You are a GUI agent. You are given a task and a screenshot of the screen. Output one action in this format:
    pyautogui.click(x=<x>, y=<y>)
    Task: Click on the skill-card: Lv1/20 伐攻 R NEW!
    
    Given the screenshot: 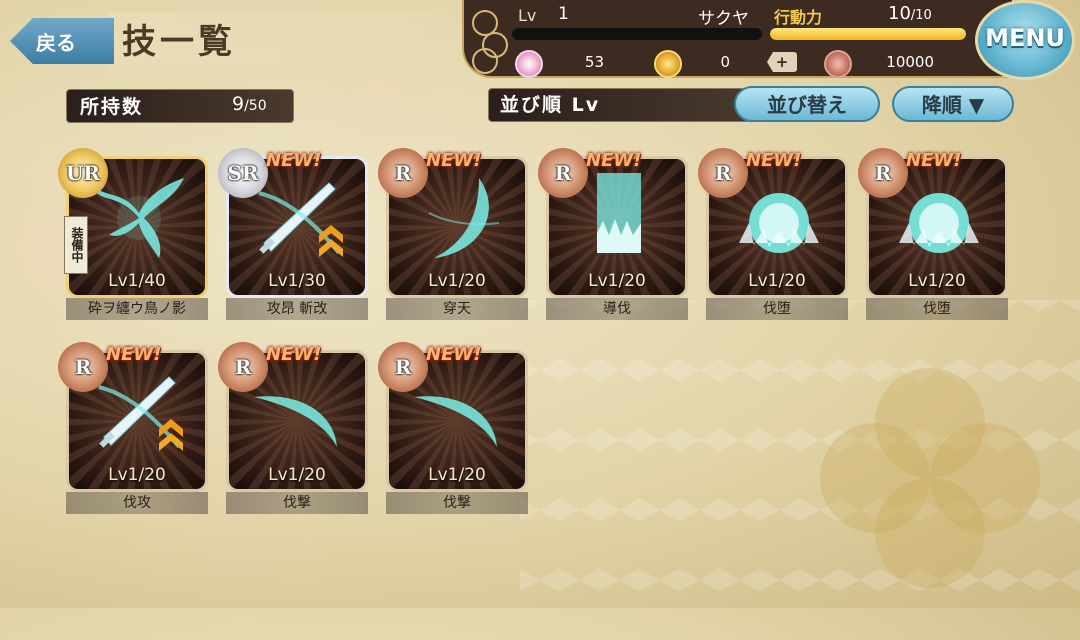 What is the action you would take?
    pyautogui.click(x=133, y=429)
    